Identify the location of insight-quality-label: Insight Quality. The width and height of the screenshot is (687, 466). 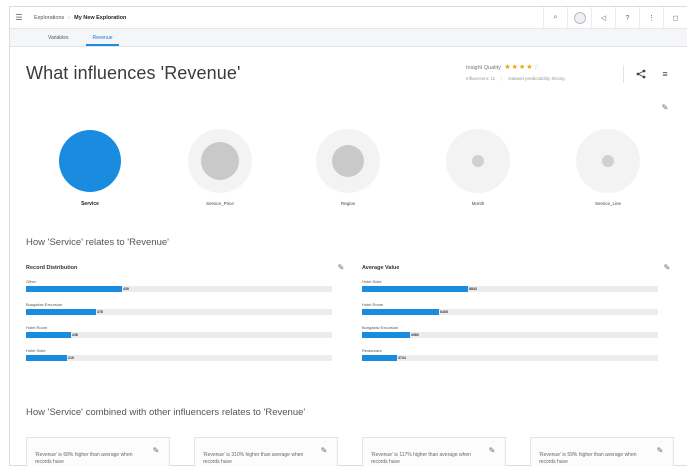
(483, 68).